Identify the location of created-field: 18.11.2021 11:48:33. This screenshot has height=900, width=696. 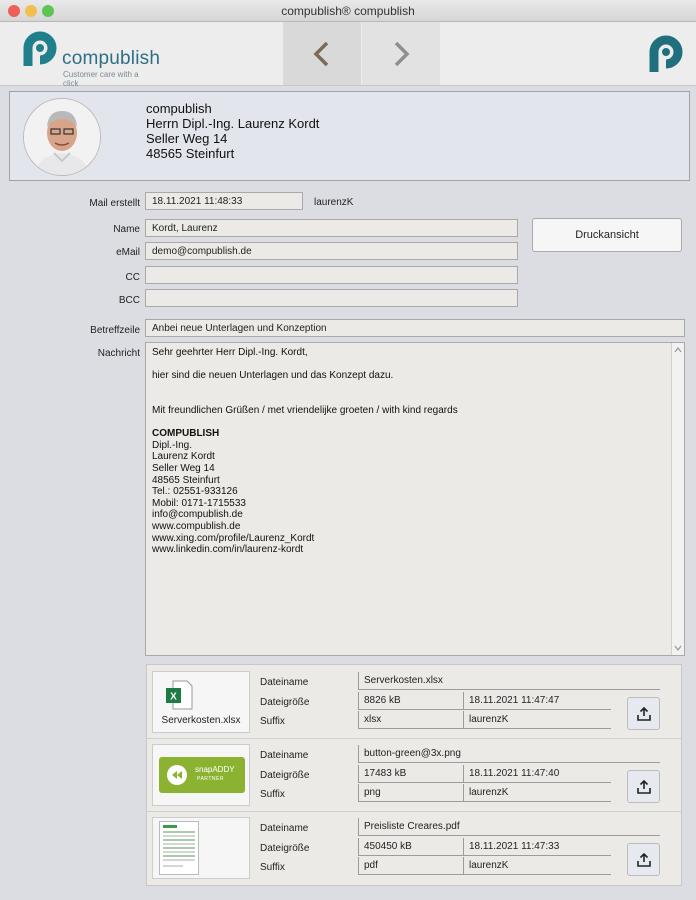
(224, 201).